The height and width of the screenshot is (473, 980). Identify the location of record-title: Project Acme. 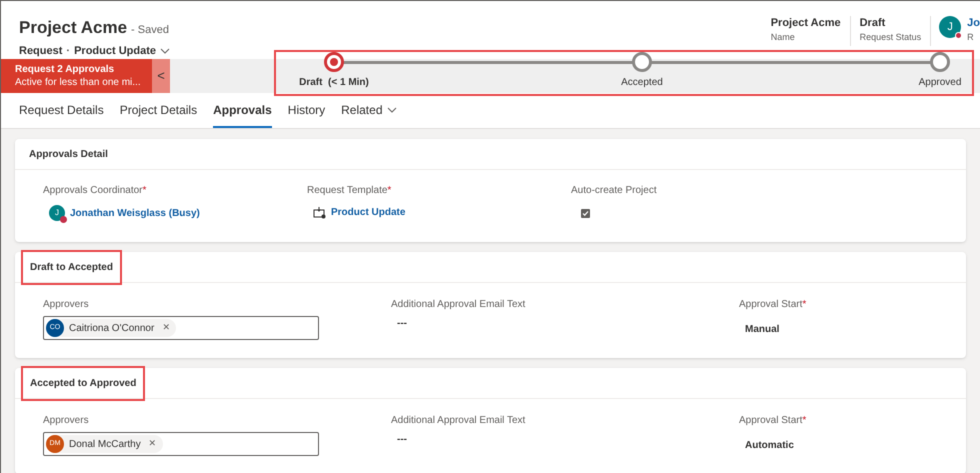
(73, 28).